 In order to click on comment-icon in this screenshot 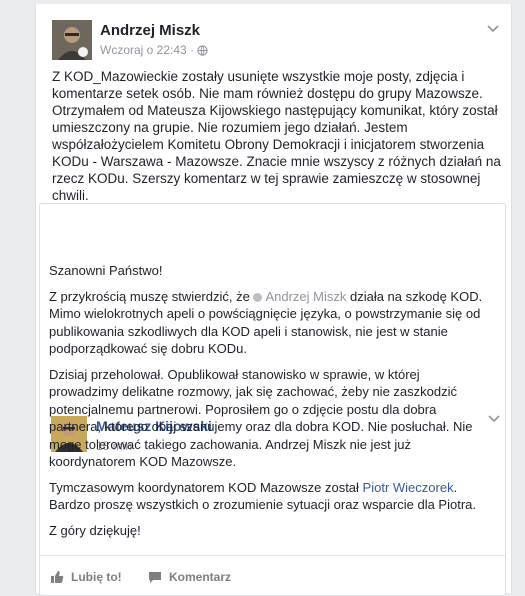, I will do `click(155, 577)`.